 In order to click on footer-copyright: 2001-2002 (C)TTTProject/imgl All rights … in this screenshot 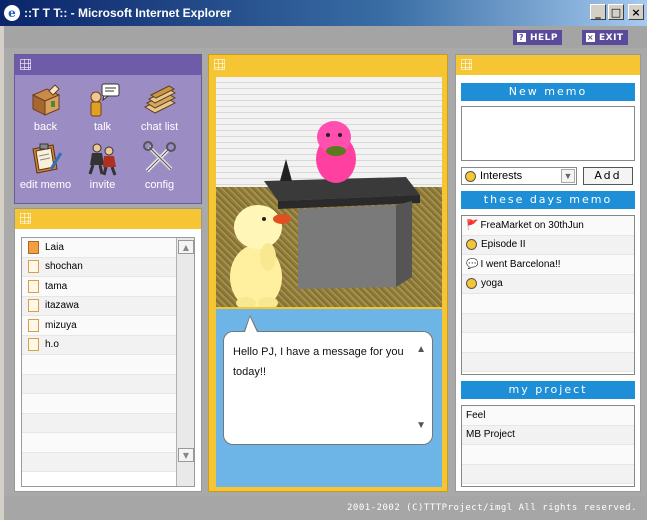, I will do `click(325, 508)`.